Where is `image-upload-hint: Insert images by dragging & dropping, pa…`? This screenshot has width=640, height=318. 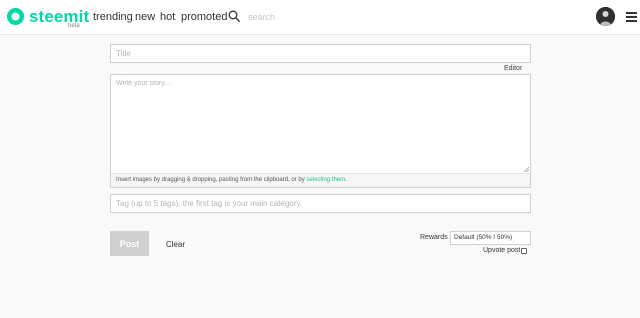
image-upload-hint: Insert images by dragging & dropping, pa… is located at coordinates (320, 180).